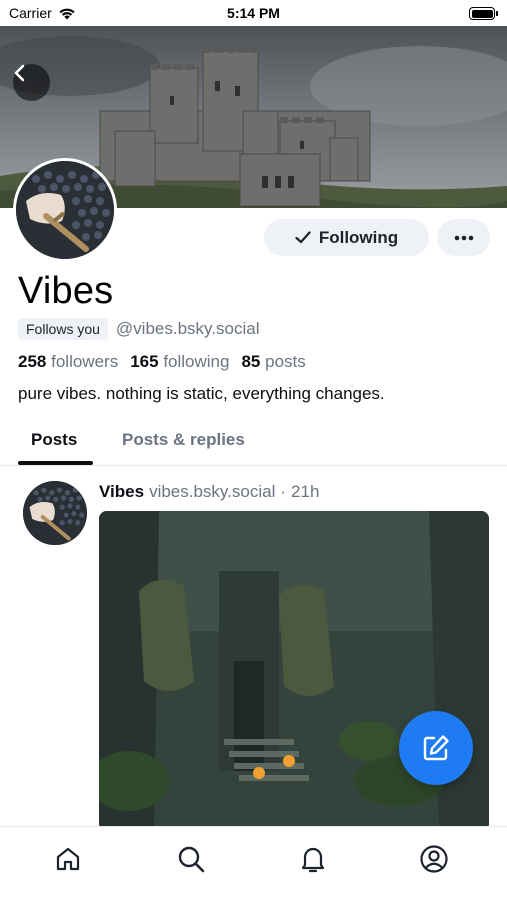 The width and height of the screenshot is (507, 900). Describe the element at coordinates (253, 442) in the screenshot. I see `profile-tabs: Posts Posts & replies` at that location.